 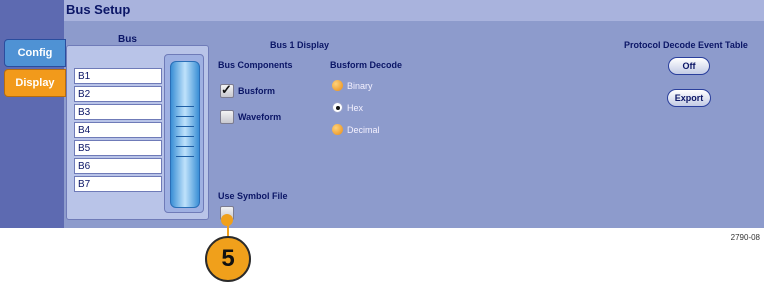 What do you see at coordinates (35, 53) in the screenshot?
I see `tab-config: Config` at bounding box center [35, 53].